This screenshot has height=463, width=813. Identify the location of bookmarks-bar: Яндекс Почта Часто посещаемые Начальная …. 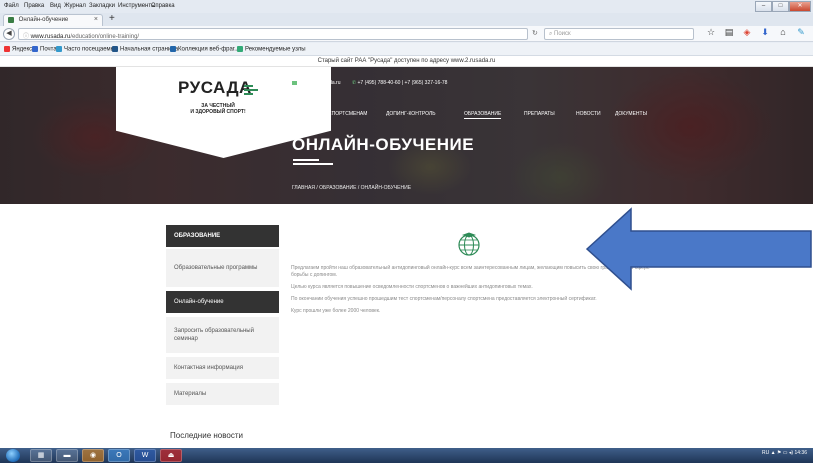
(406, 49).